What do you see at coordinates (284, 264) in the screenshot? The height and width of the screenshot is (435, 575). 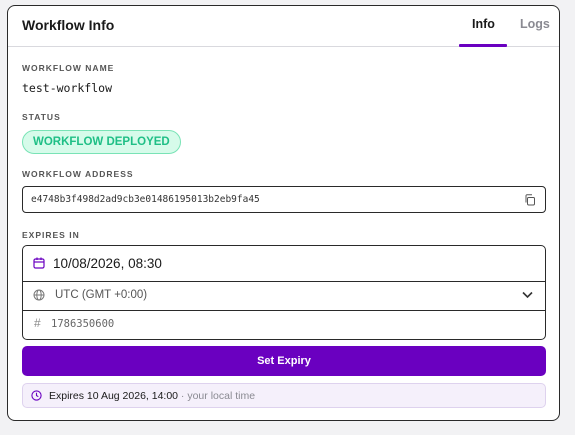 I see `datetime-input: 10/08/2026, 08:30` at bounding box center [284, 264].